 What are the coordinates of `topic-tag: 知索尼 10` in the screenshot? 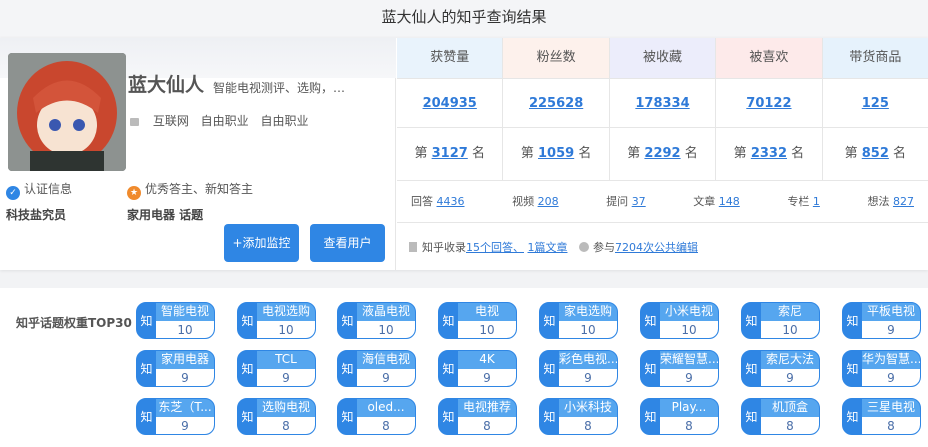 It's located at (780, 320).